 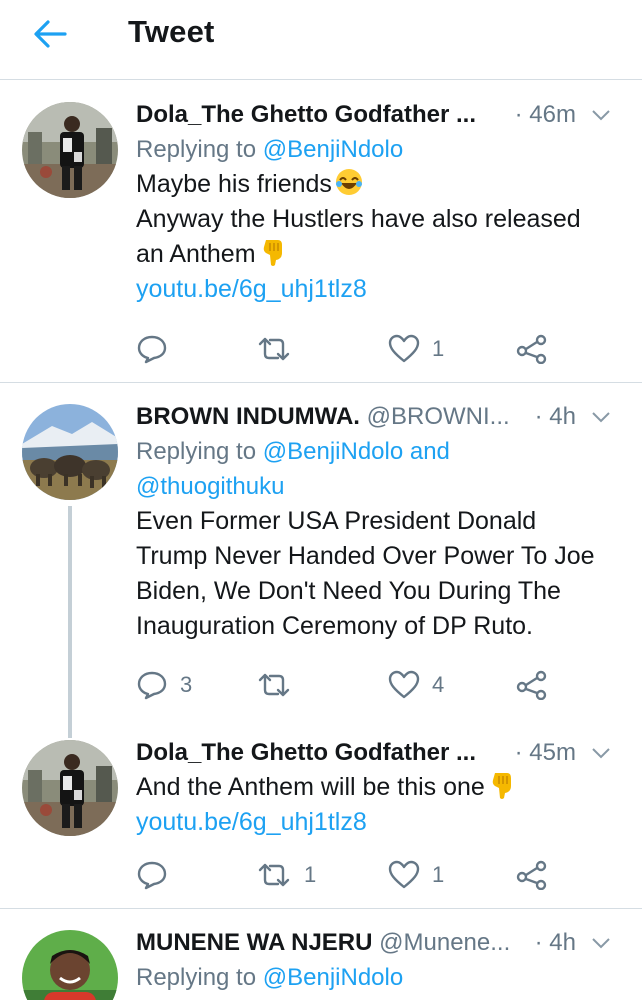 I want to click on tweet-text-line: Inauguration Ceremony of DP Ruto., so click(x=334, y=626).